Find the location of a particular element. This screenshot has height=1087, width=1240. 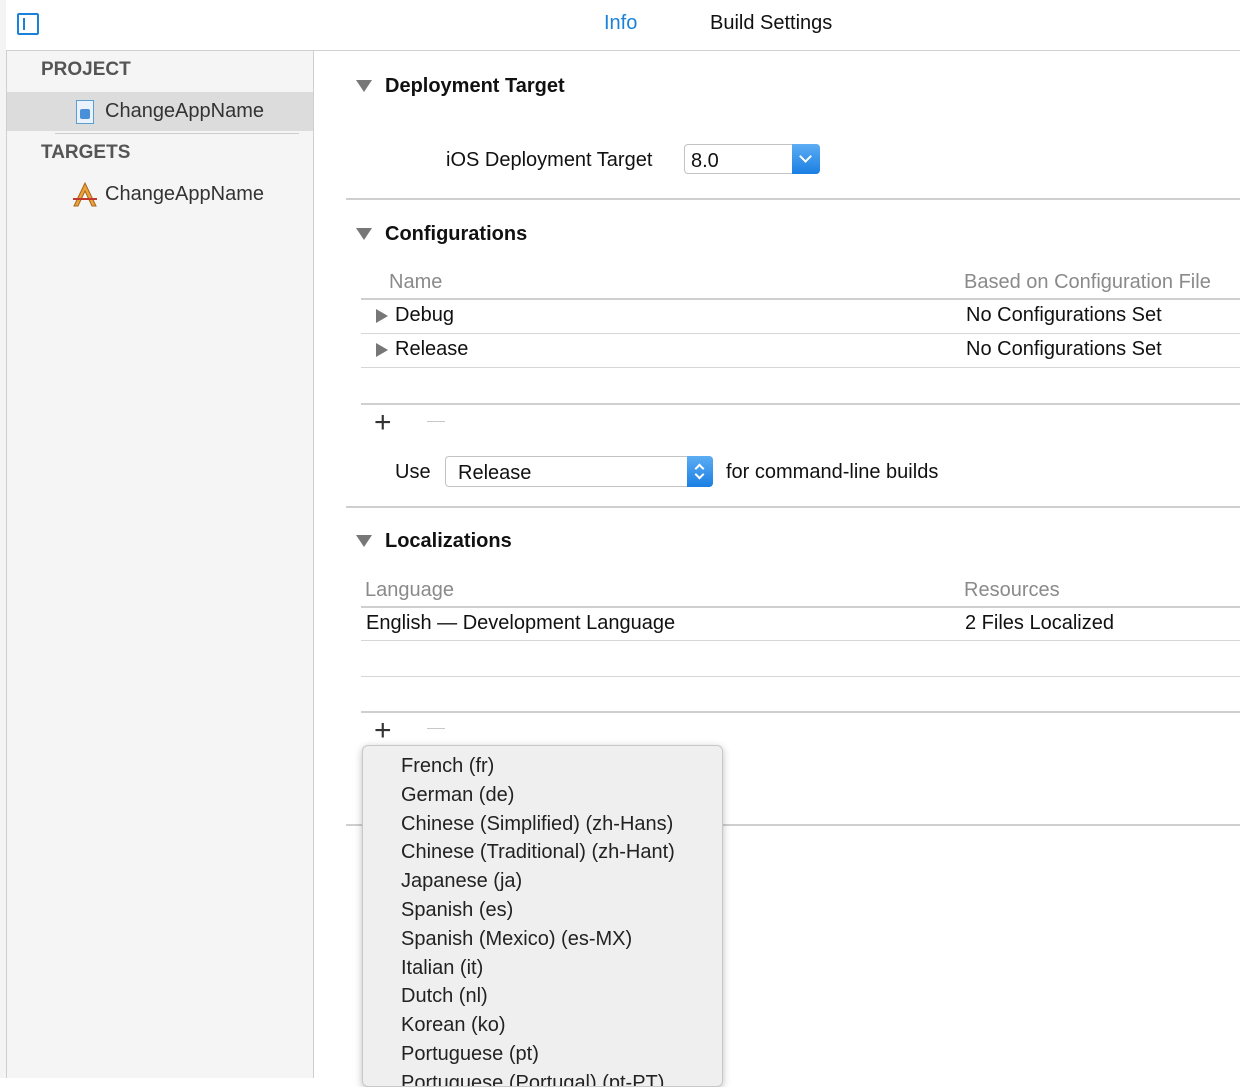

localization-resources: 2 Files Localized is located at coordinates (1039, 623).